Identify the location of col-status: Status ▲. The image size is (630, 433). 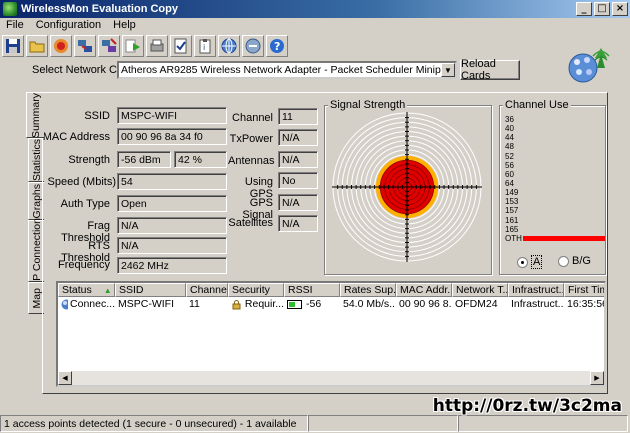
(86, 290).